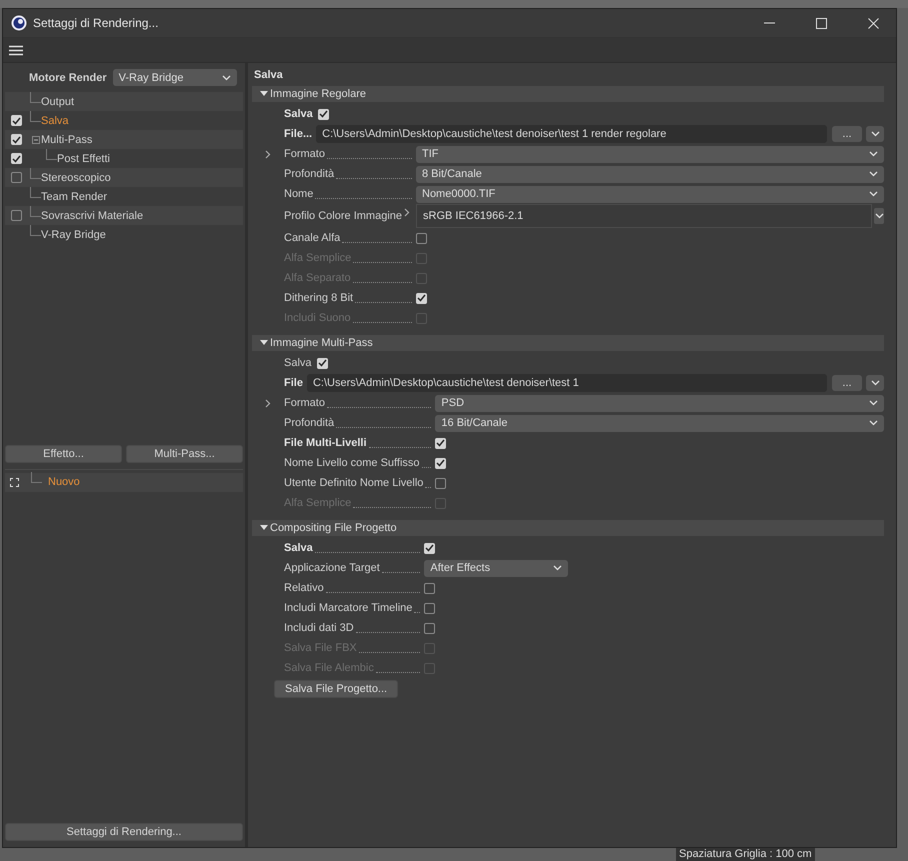 This screenshot has height=861, width=908. What do you see at coordinates (354, 483) in the screenshot?
I see `field-label: Utente Definito Nome Livello` at bounding box center [354, 483].